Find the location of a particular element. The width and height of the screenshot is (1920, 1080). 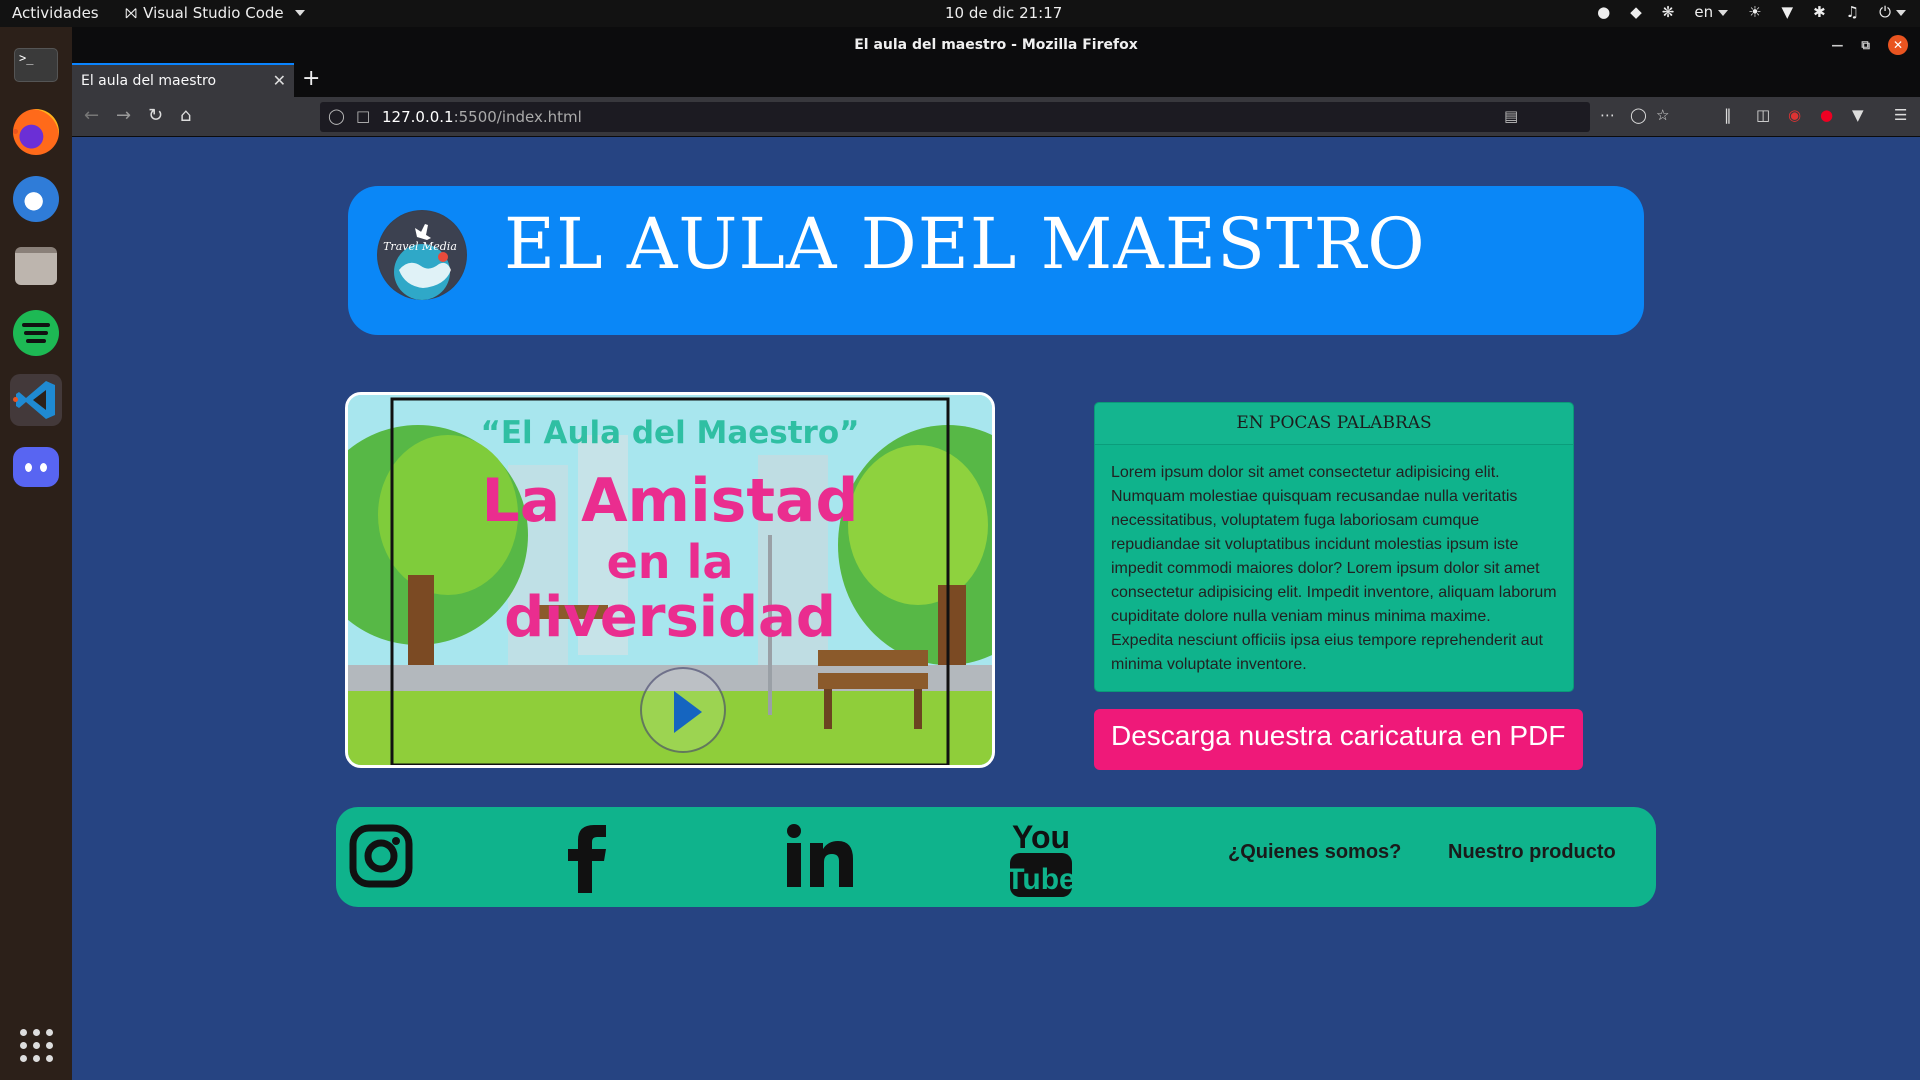

tab-el-aula: El aula del maestro ✕ is located at coordinates (183, 80).